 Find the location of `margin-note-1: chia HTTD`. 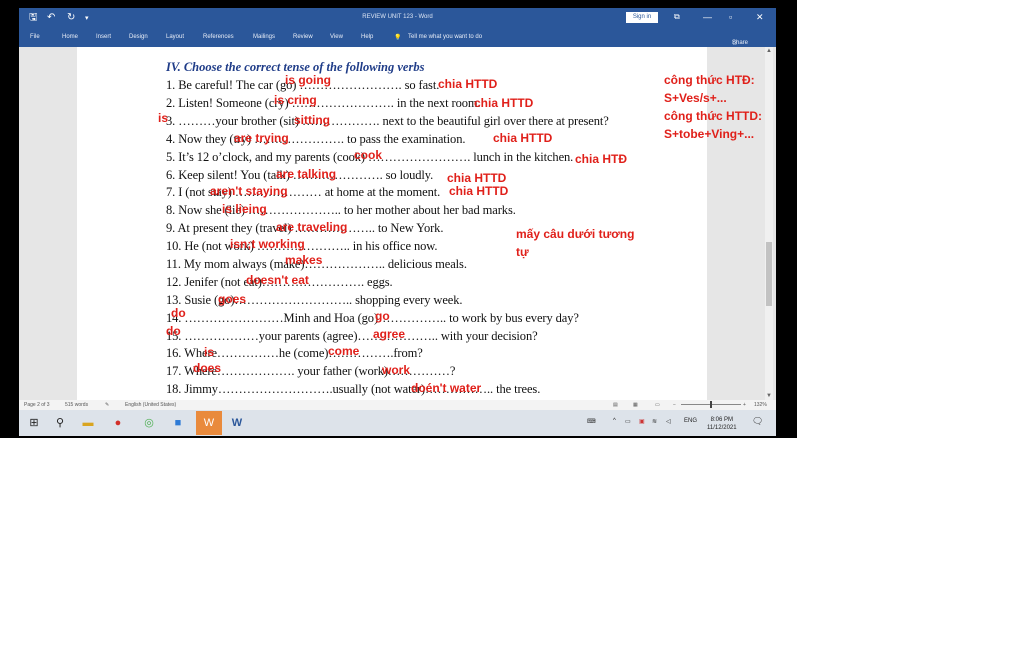

margin-note-1: chia HTTD is located at coordinates (468, 84).